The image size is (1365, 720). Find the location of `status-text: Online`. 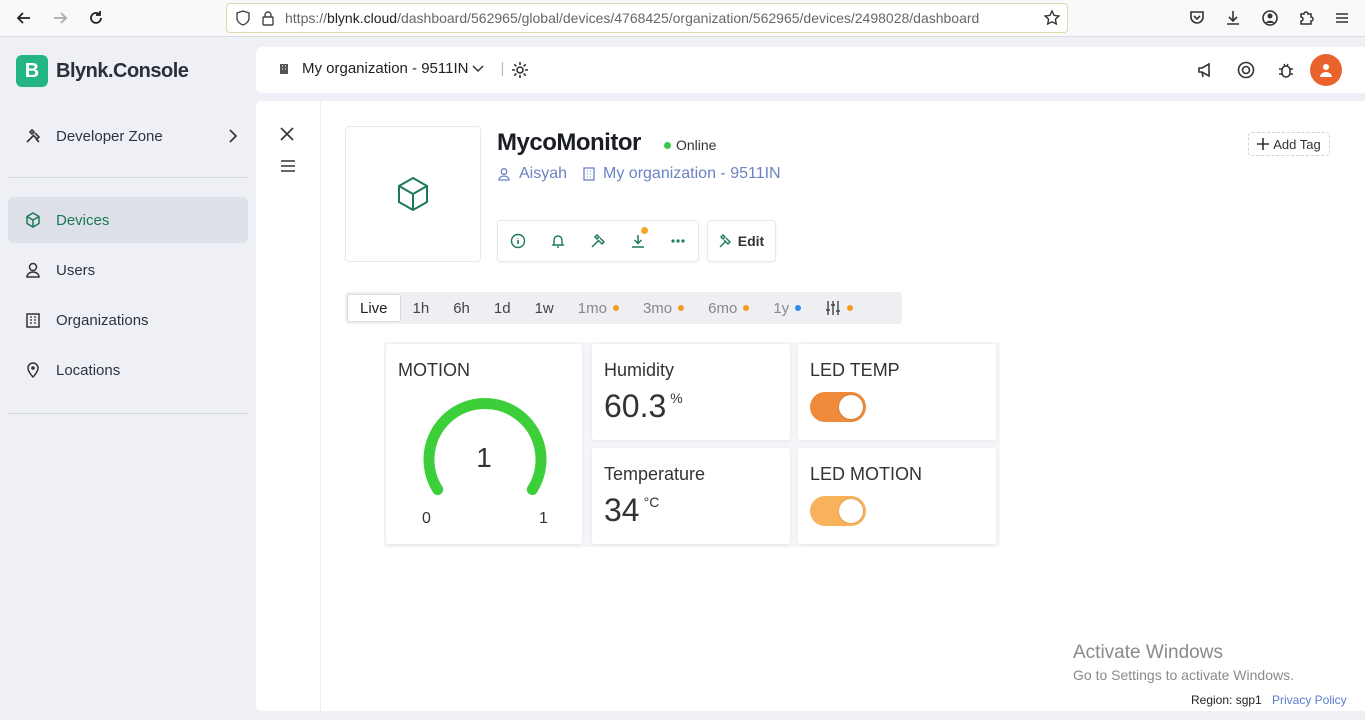

status-text: Online is located at coordinates (696, 145).